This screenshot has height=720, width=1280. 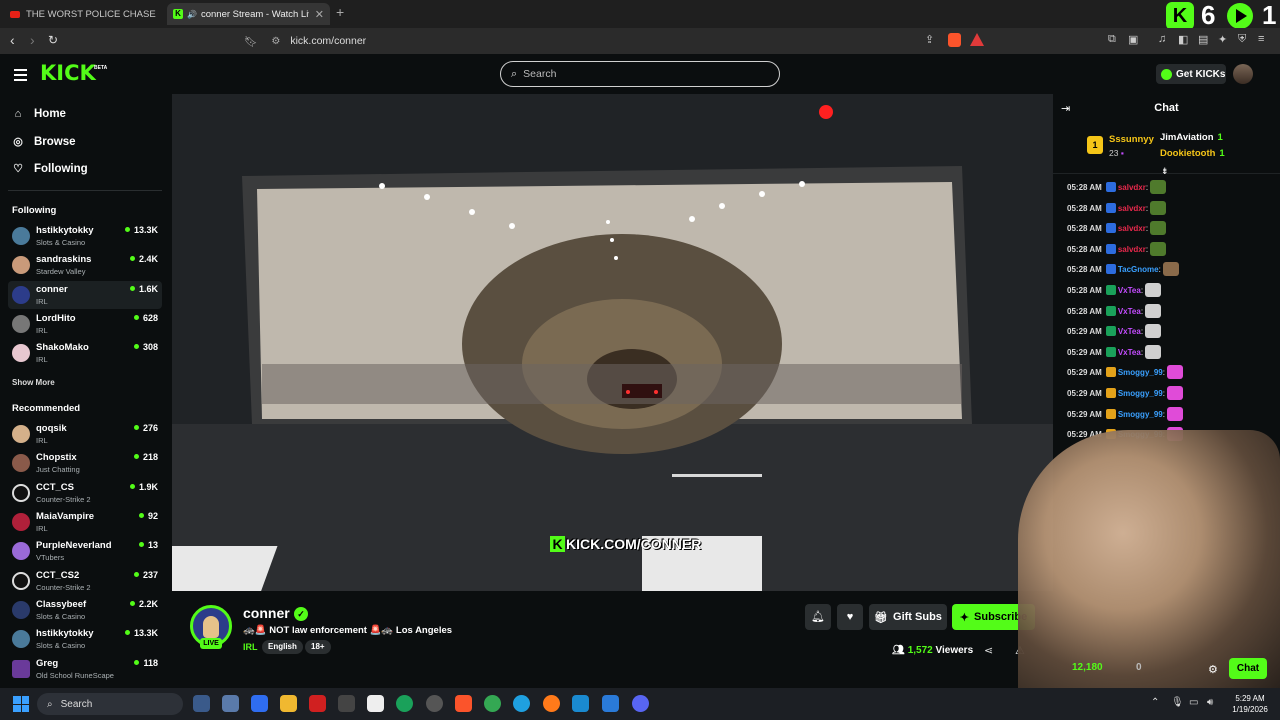 I want to click on hamburger-menu-icon, so click(x=20, y=75).